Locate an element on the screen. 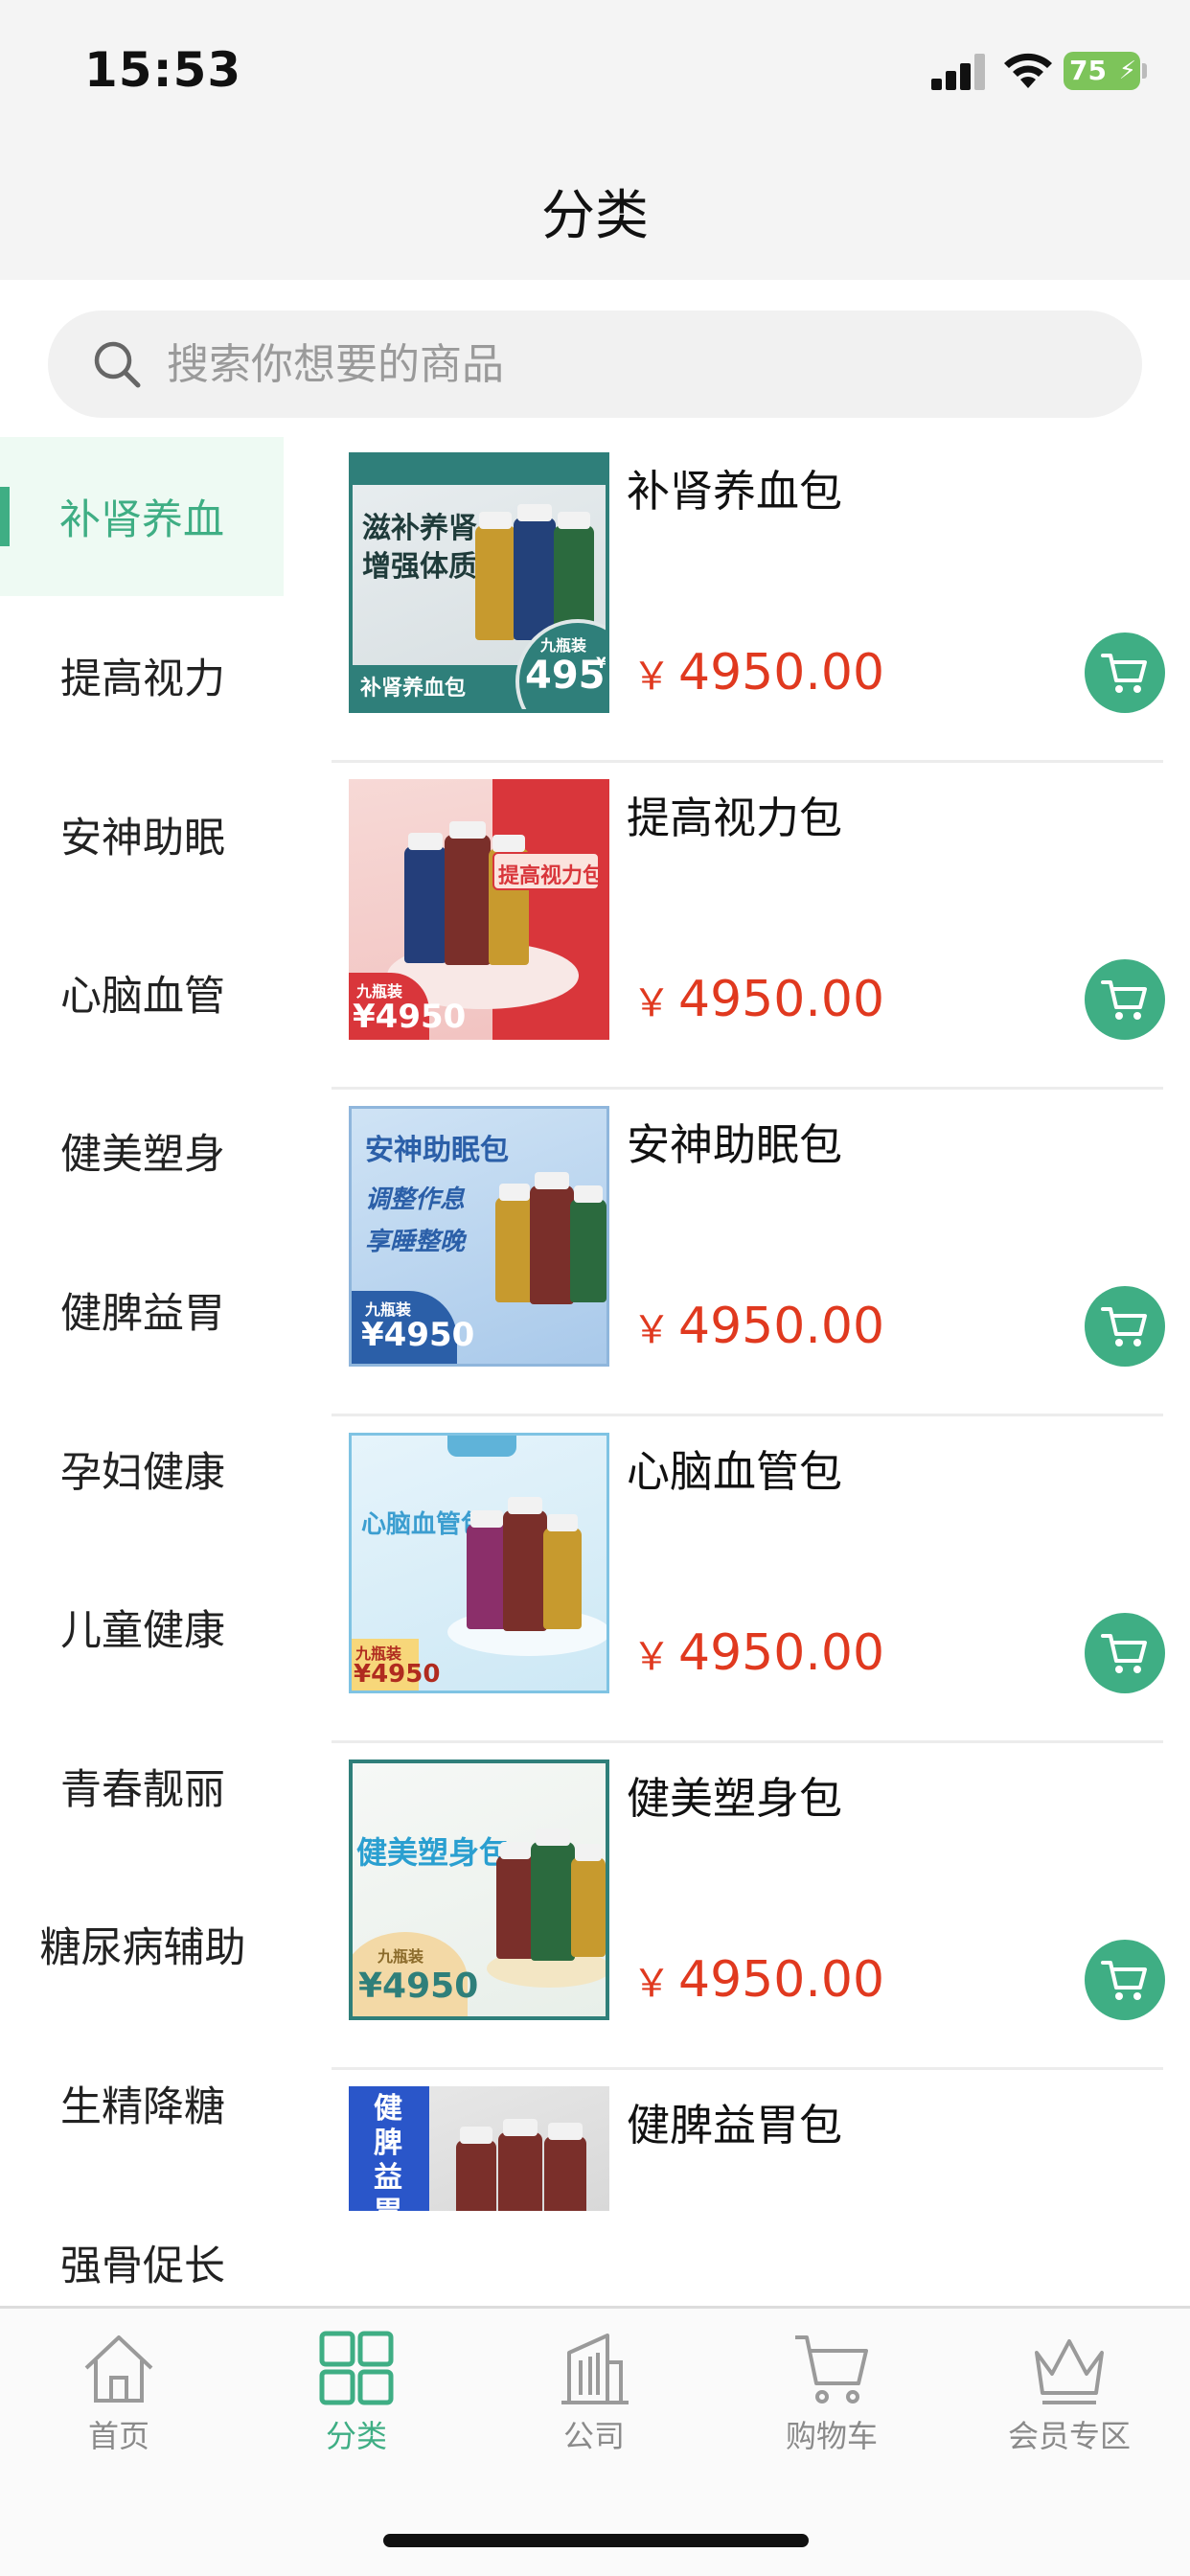 This screenshot has width=1190, height=2576. wifi-icon is located at coordinates (1028, 70).